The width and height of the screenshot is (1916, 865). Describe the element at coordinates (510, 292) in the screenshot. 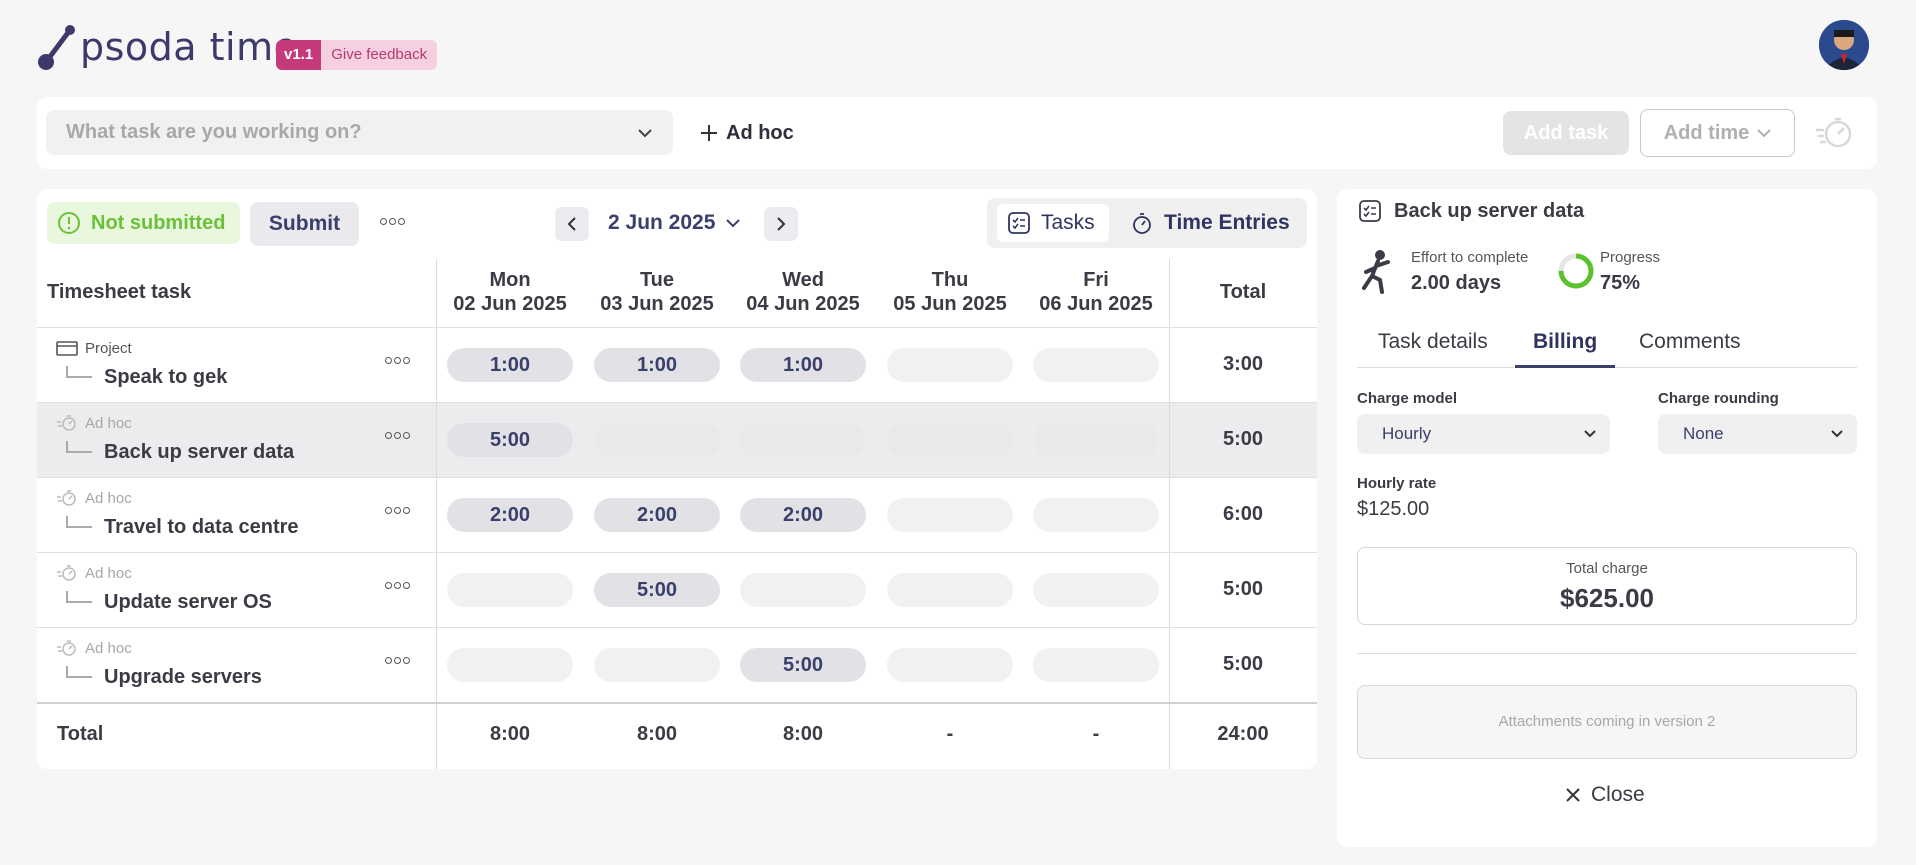

I see `day-column-header: Mon 02 Jun 2025` at that location.